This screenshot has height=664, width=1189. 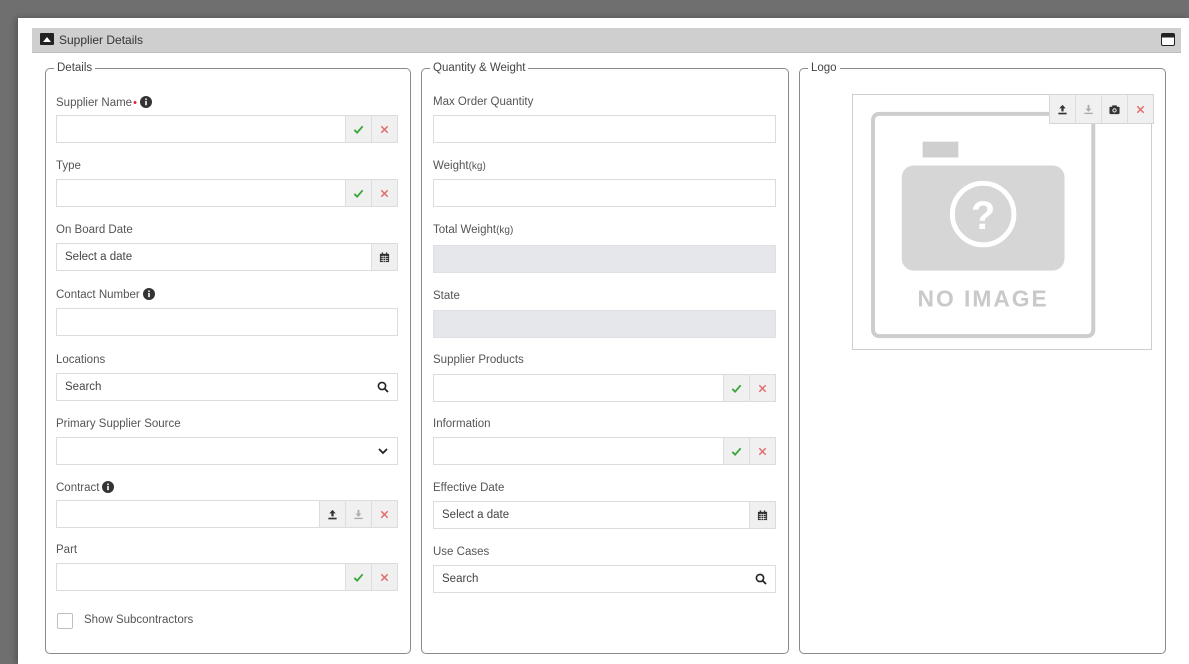 I want to click on contract-label: Contract, so click(x=85, y=487).